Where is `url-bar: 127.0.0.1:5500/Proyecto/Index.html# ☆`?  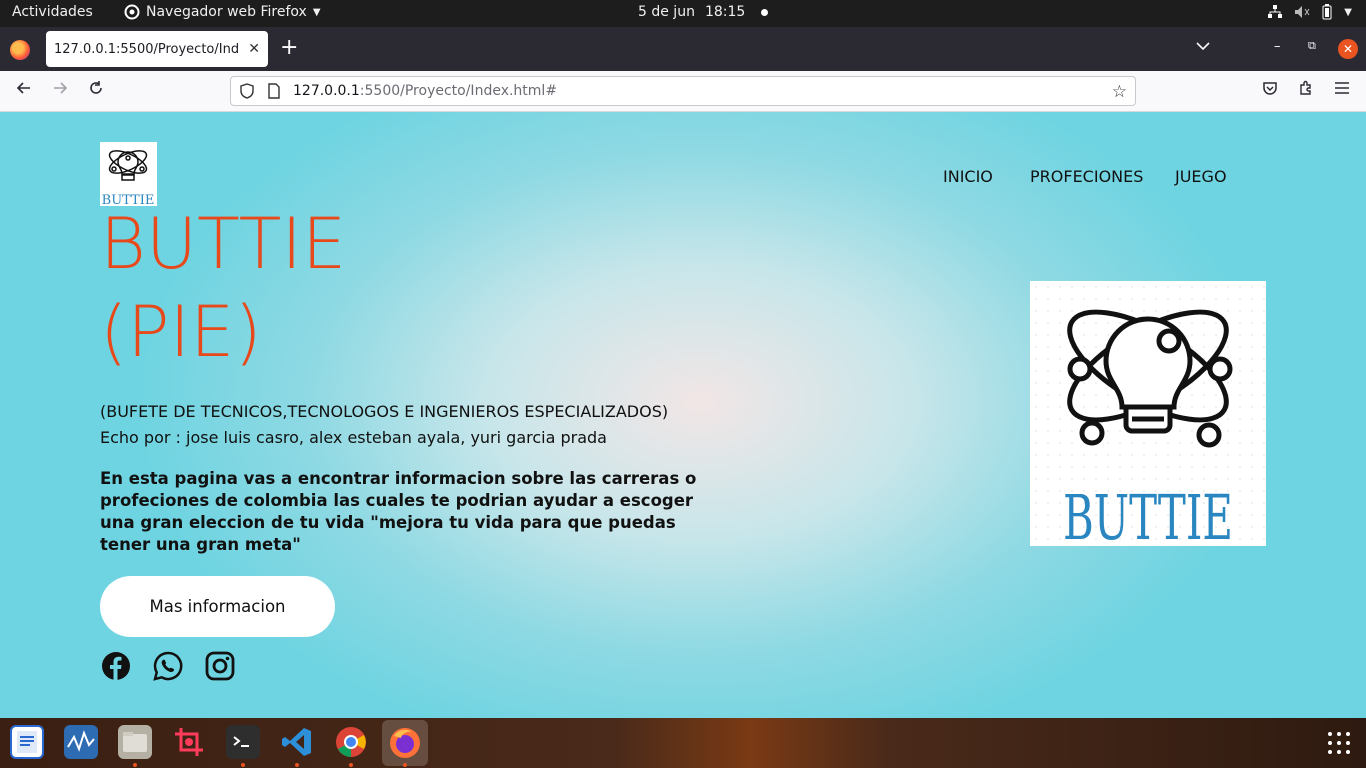 url-bar: 127.0.0.1:5500/Proyecto/Index.html# ☆ is located at coordinates (683, 91).